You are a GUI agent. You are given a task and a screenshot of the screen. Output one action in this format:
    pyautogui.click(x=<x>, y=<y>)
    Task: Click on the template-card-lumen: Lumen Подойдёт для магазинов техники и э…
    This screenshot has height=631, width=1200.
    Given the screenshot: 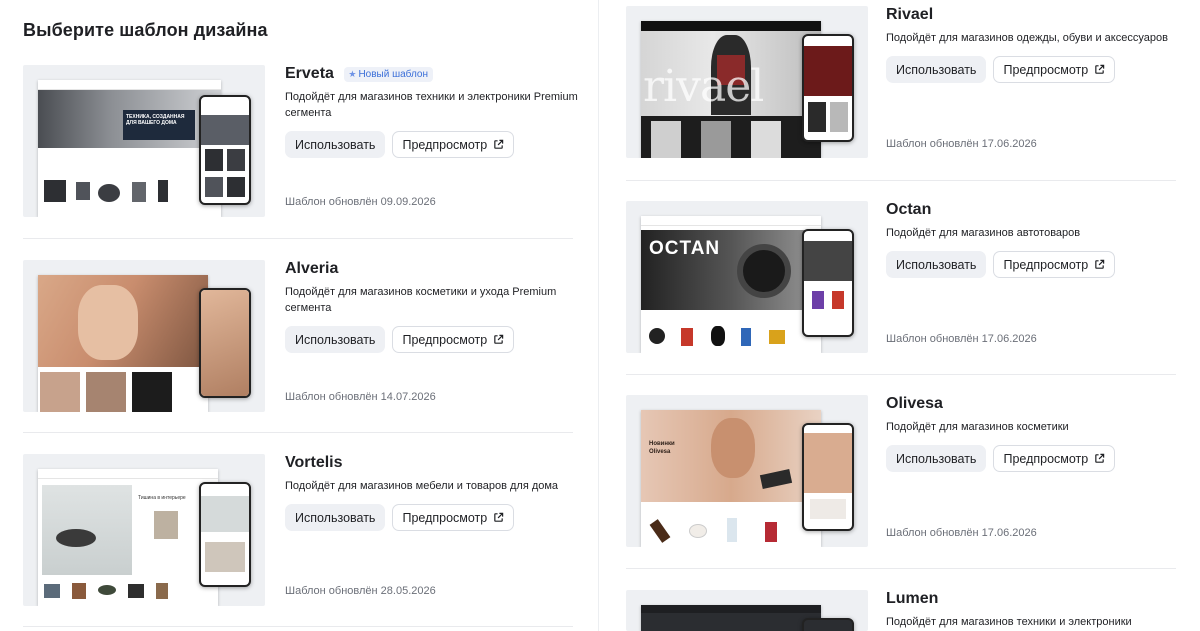 What is the action you would take?
    pyautogui.click(x=901, y=610)
    